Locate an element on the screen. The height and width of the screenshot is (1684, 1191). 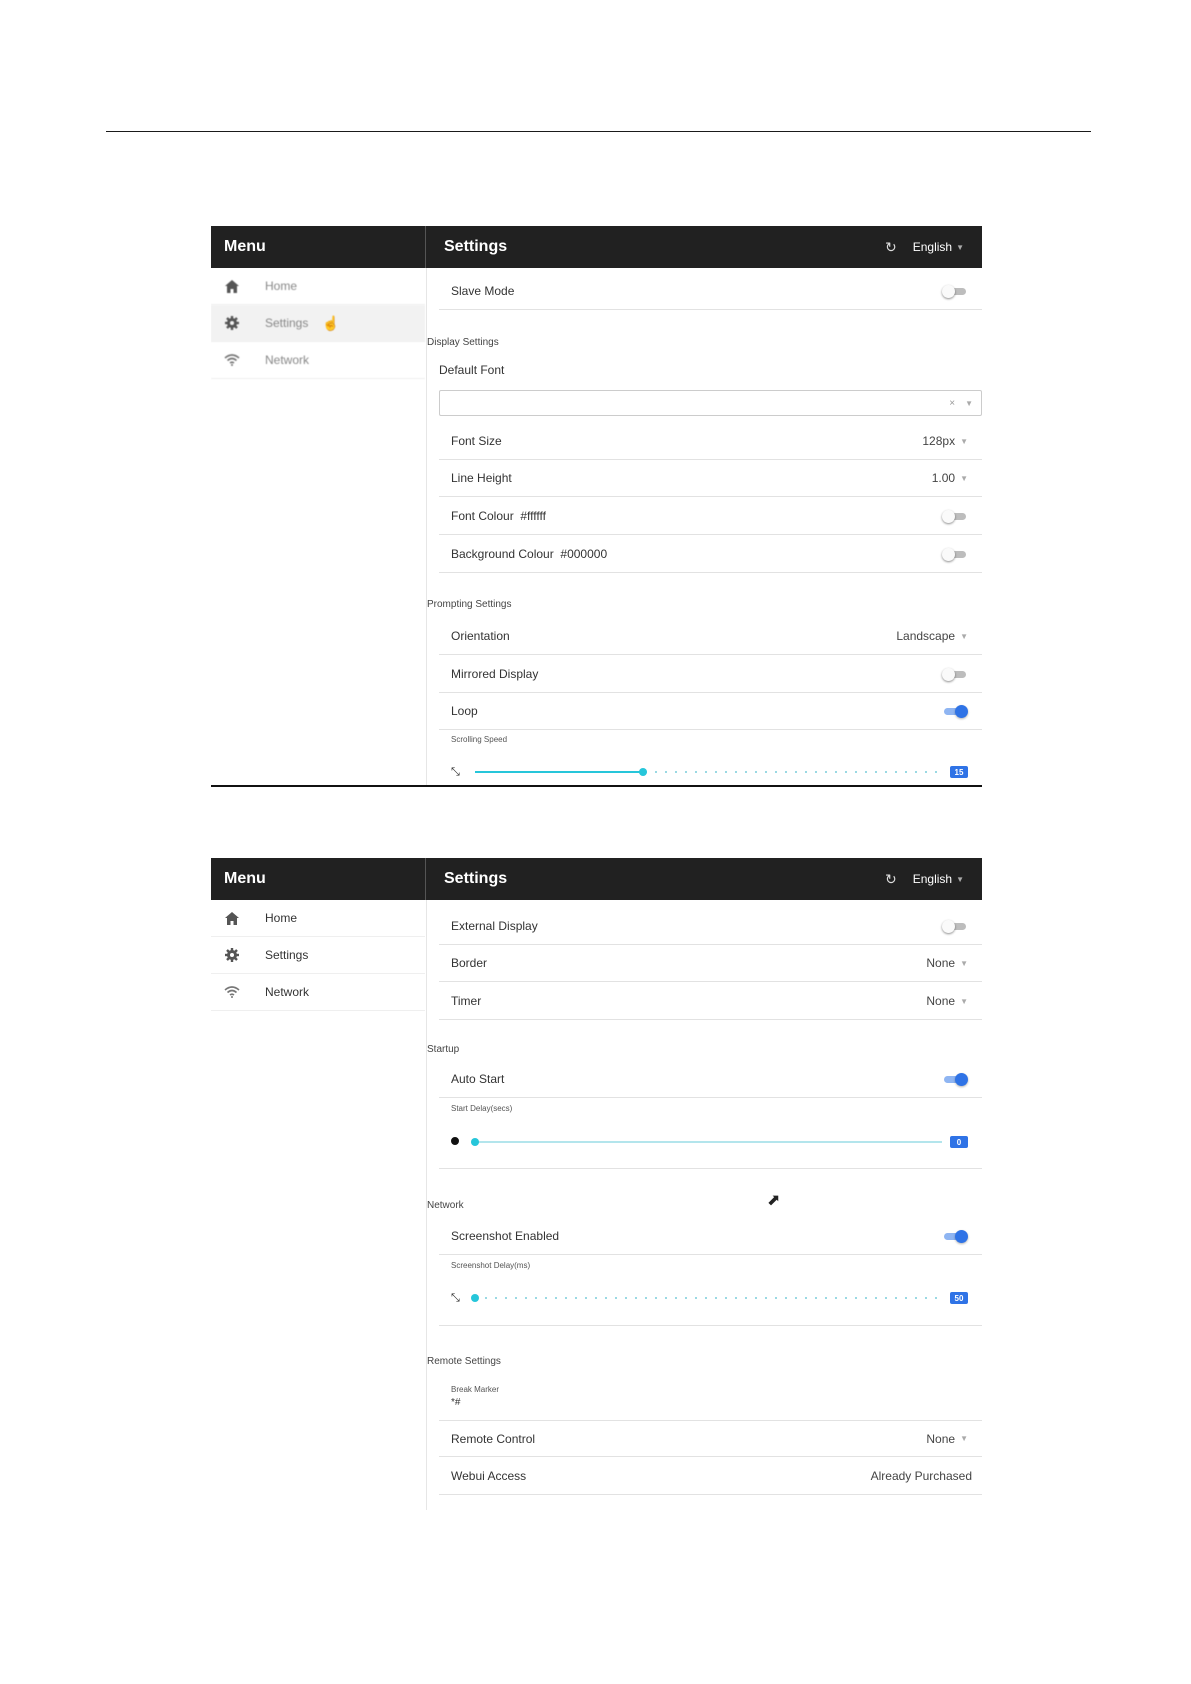
scrolling-speed-label: Scrolling Speed is located at coordinates (479, 739).